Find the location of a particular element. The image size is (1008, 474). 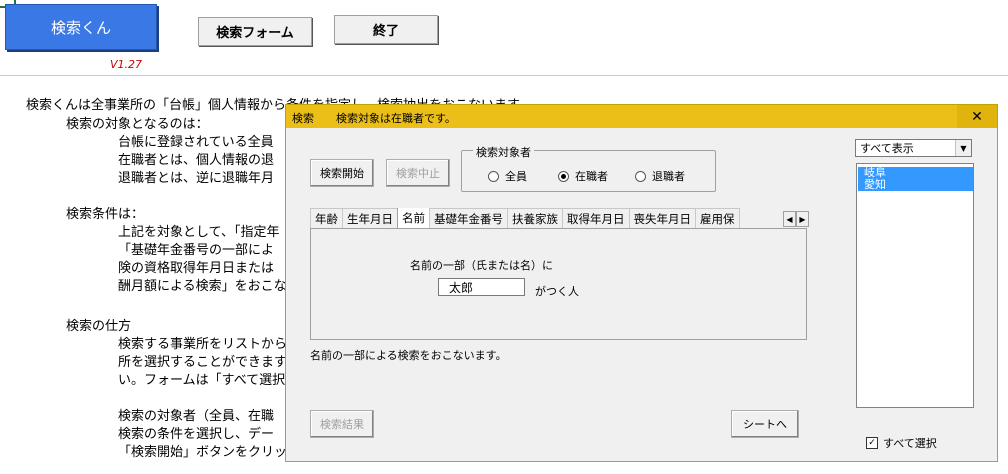

tab-scroll: ◀ ▶ is located at coordinates (796, 219).